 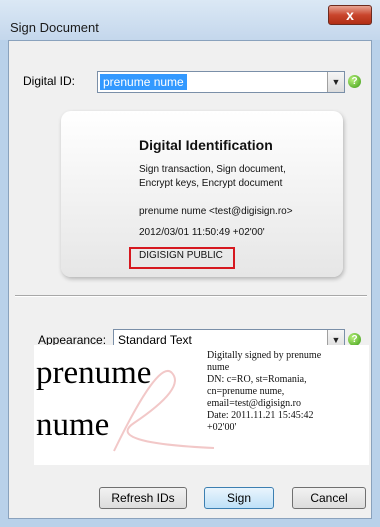 I want to click on card-capabilities-line1: Sign transaction, Sign document,, so click(x=212, y=169).